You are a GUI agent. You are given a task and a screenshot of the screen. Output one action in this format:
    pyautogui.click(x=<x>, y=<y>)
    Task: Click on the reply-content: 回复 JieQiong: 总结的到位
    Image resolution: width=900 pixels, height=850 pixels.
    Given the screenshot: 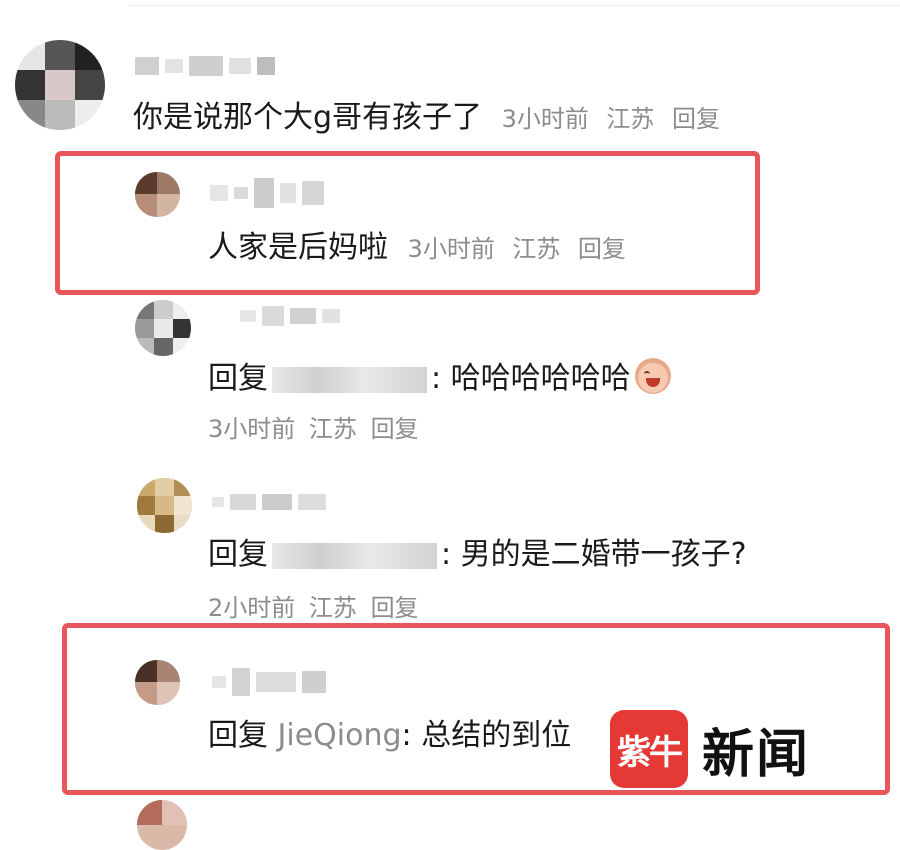 What is the action you would take?
    pyautogui.click(x=389, y=736)
    